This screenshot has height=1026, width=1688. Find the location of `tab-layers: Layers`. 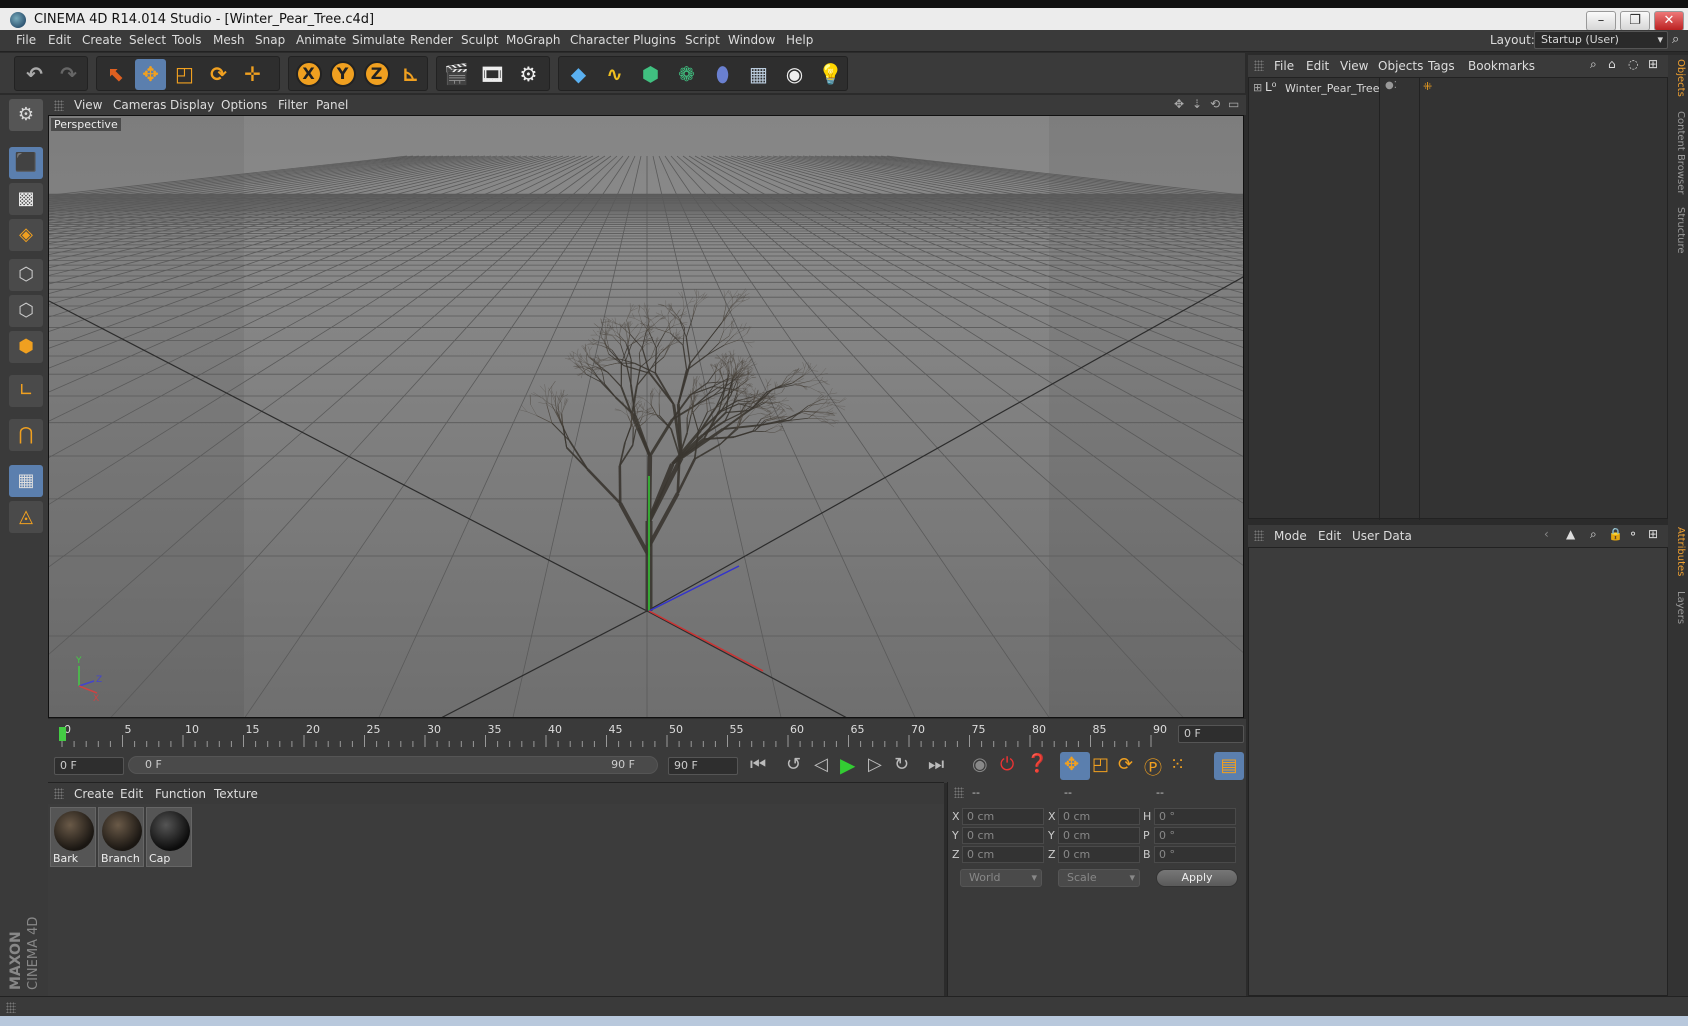

tab-layers: Layers is located at coordinates (1678, 607).